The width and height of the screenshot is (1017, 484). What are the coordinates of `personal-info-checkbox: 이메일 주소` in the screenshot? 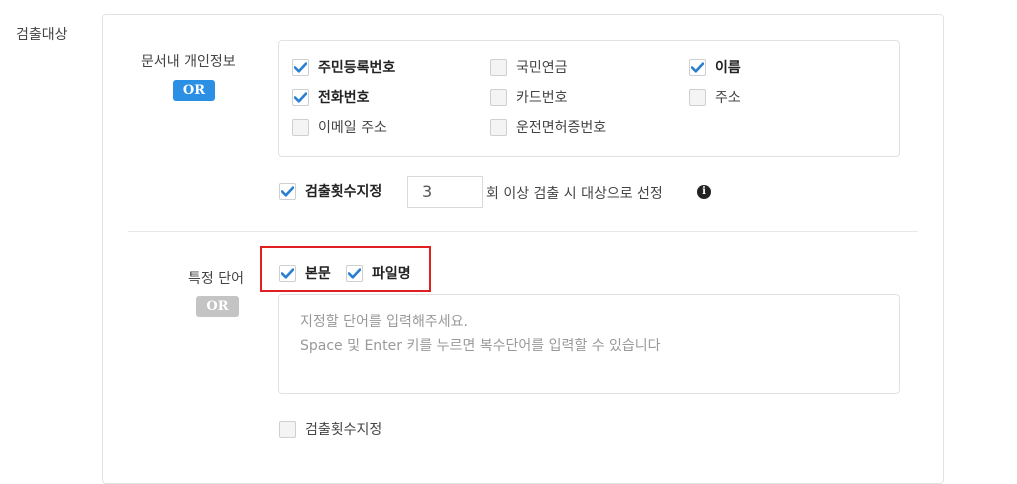 It's located at (339, 127).